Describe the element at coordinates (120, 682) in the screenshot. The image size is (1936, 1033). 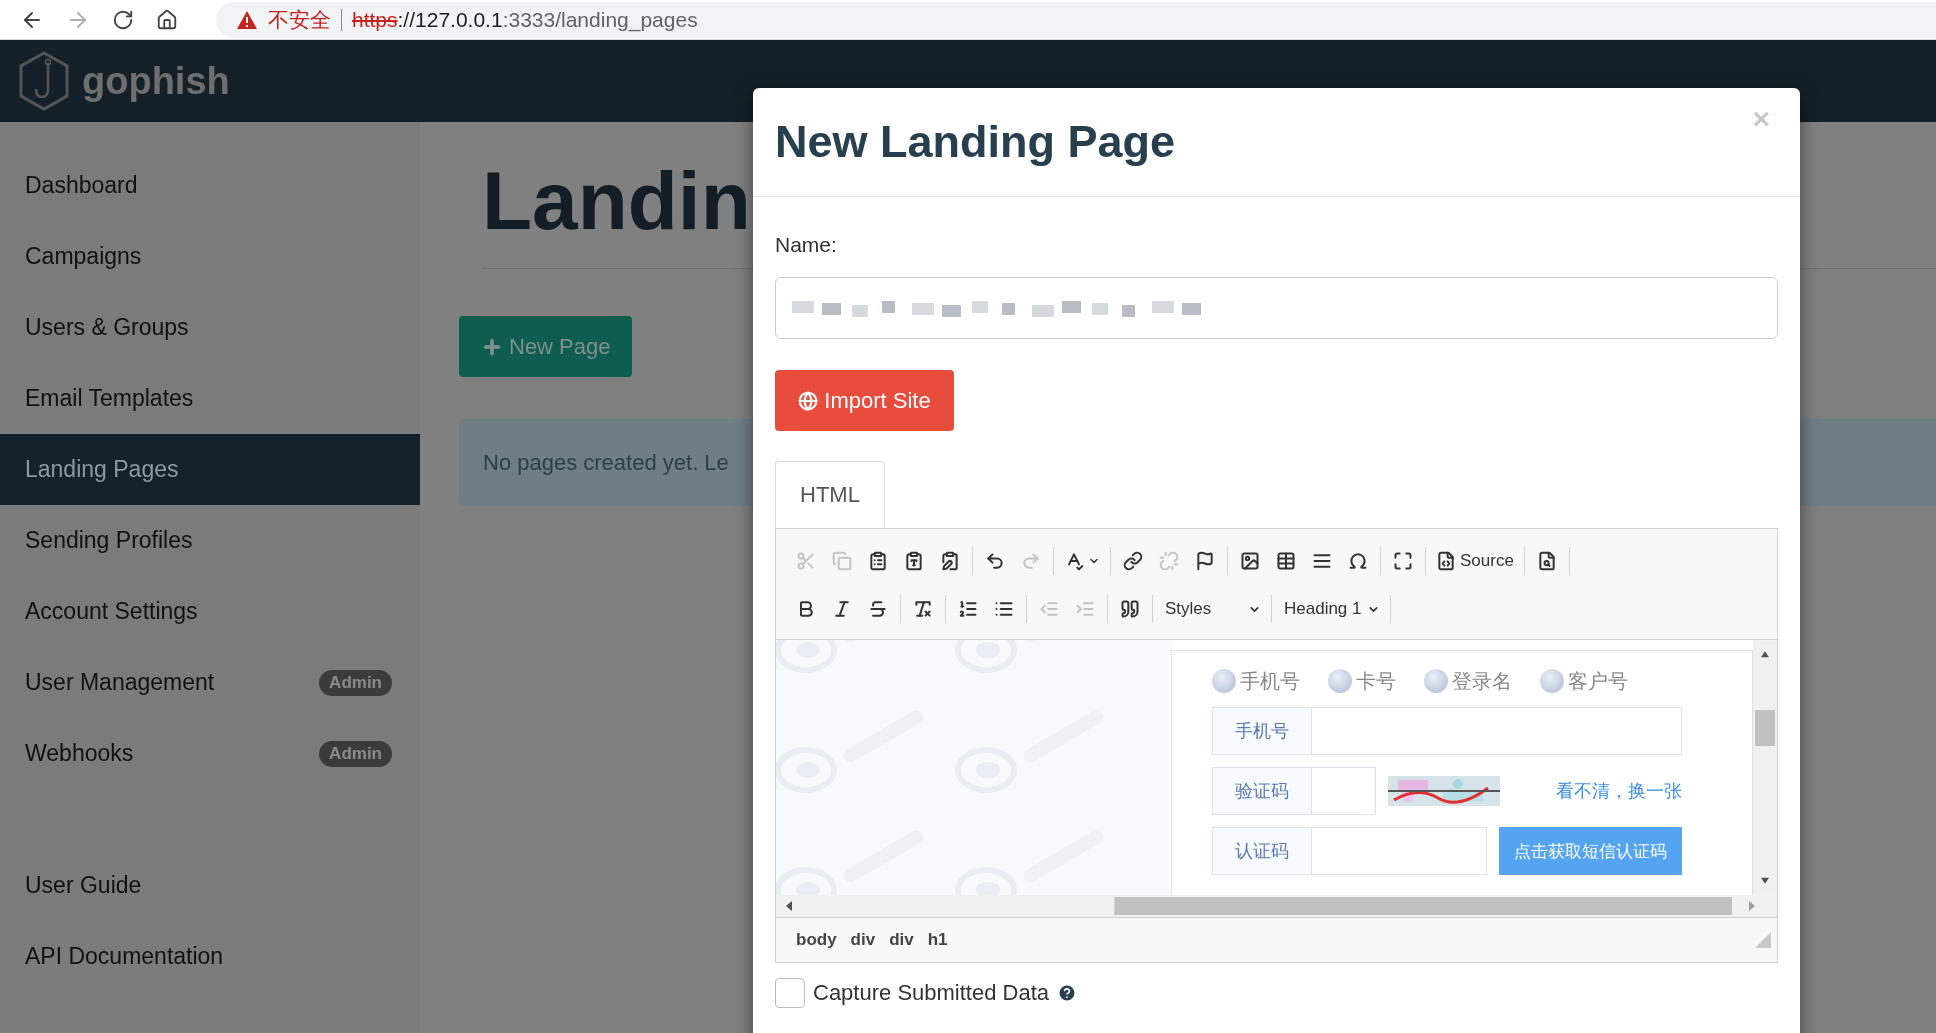
I see `sidebar-item-label: User Management` at that location.